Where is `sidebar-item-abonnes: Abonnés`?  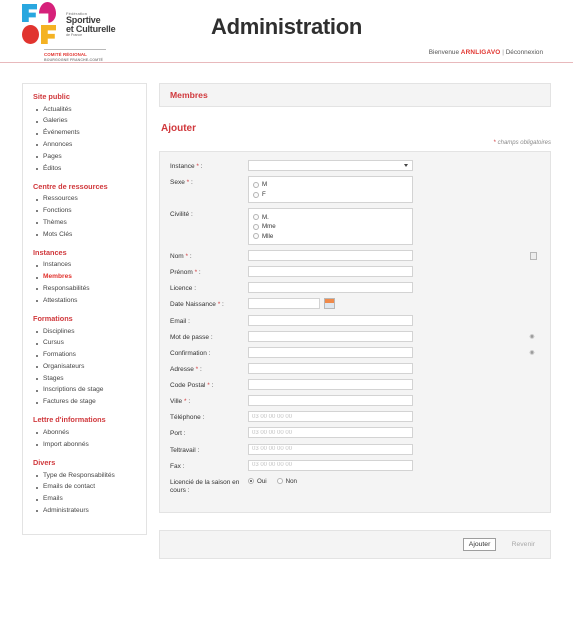 sidebar-item-abonnes: Abonnés is located at coordinates (88, 433).